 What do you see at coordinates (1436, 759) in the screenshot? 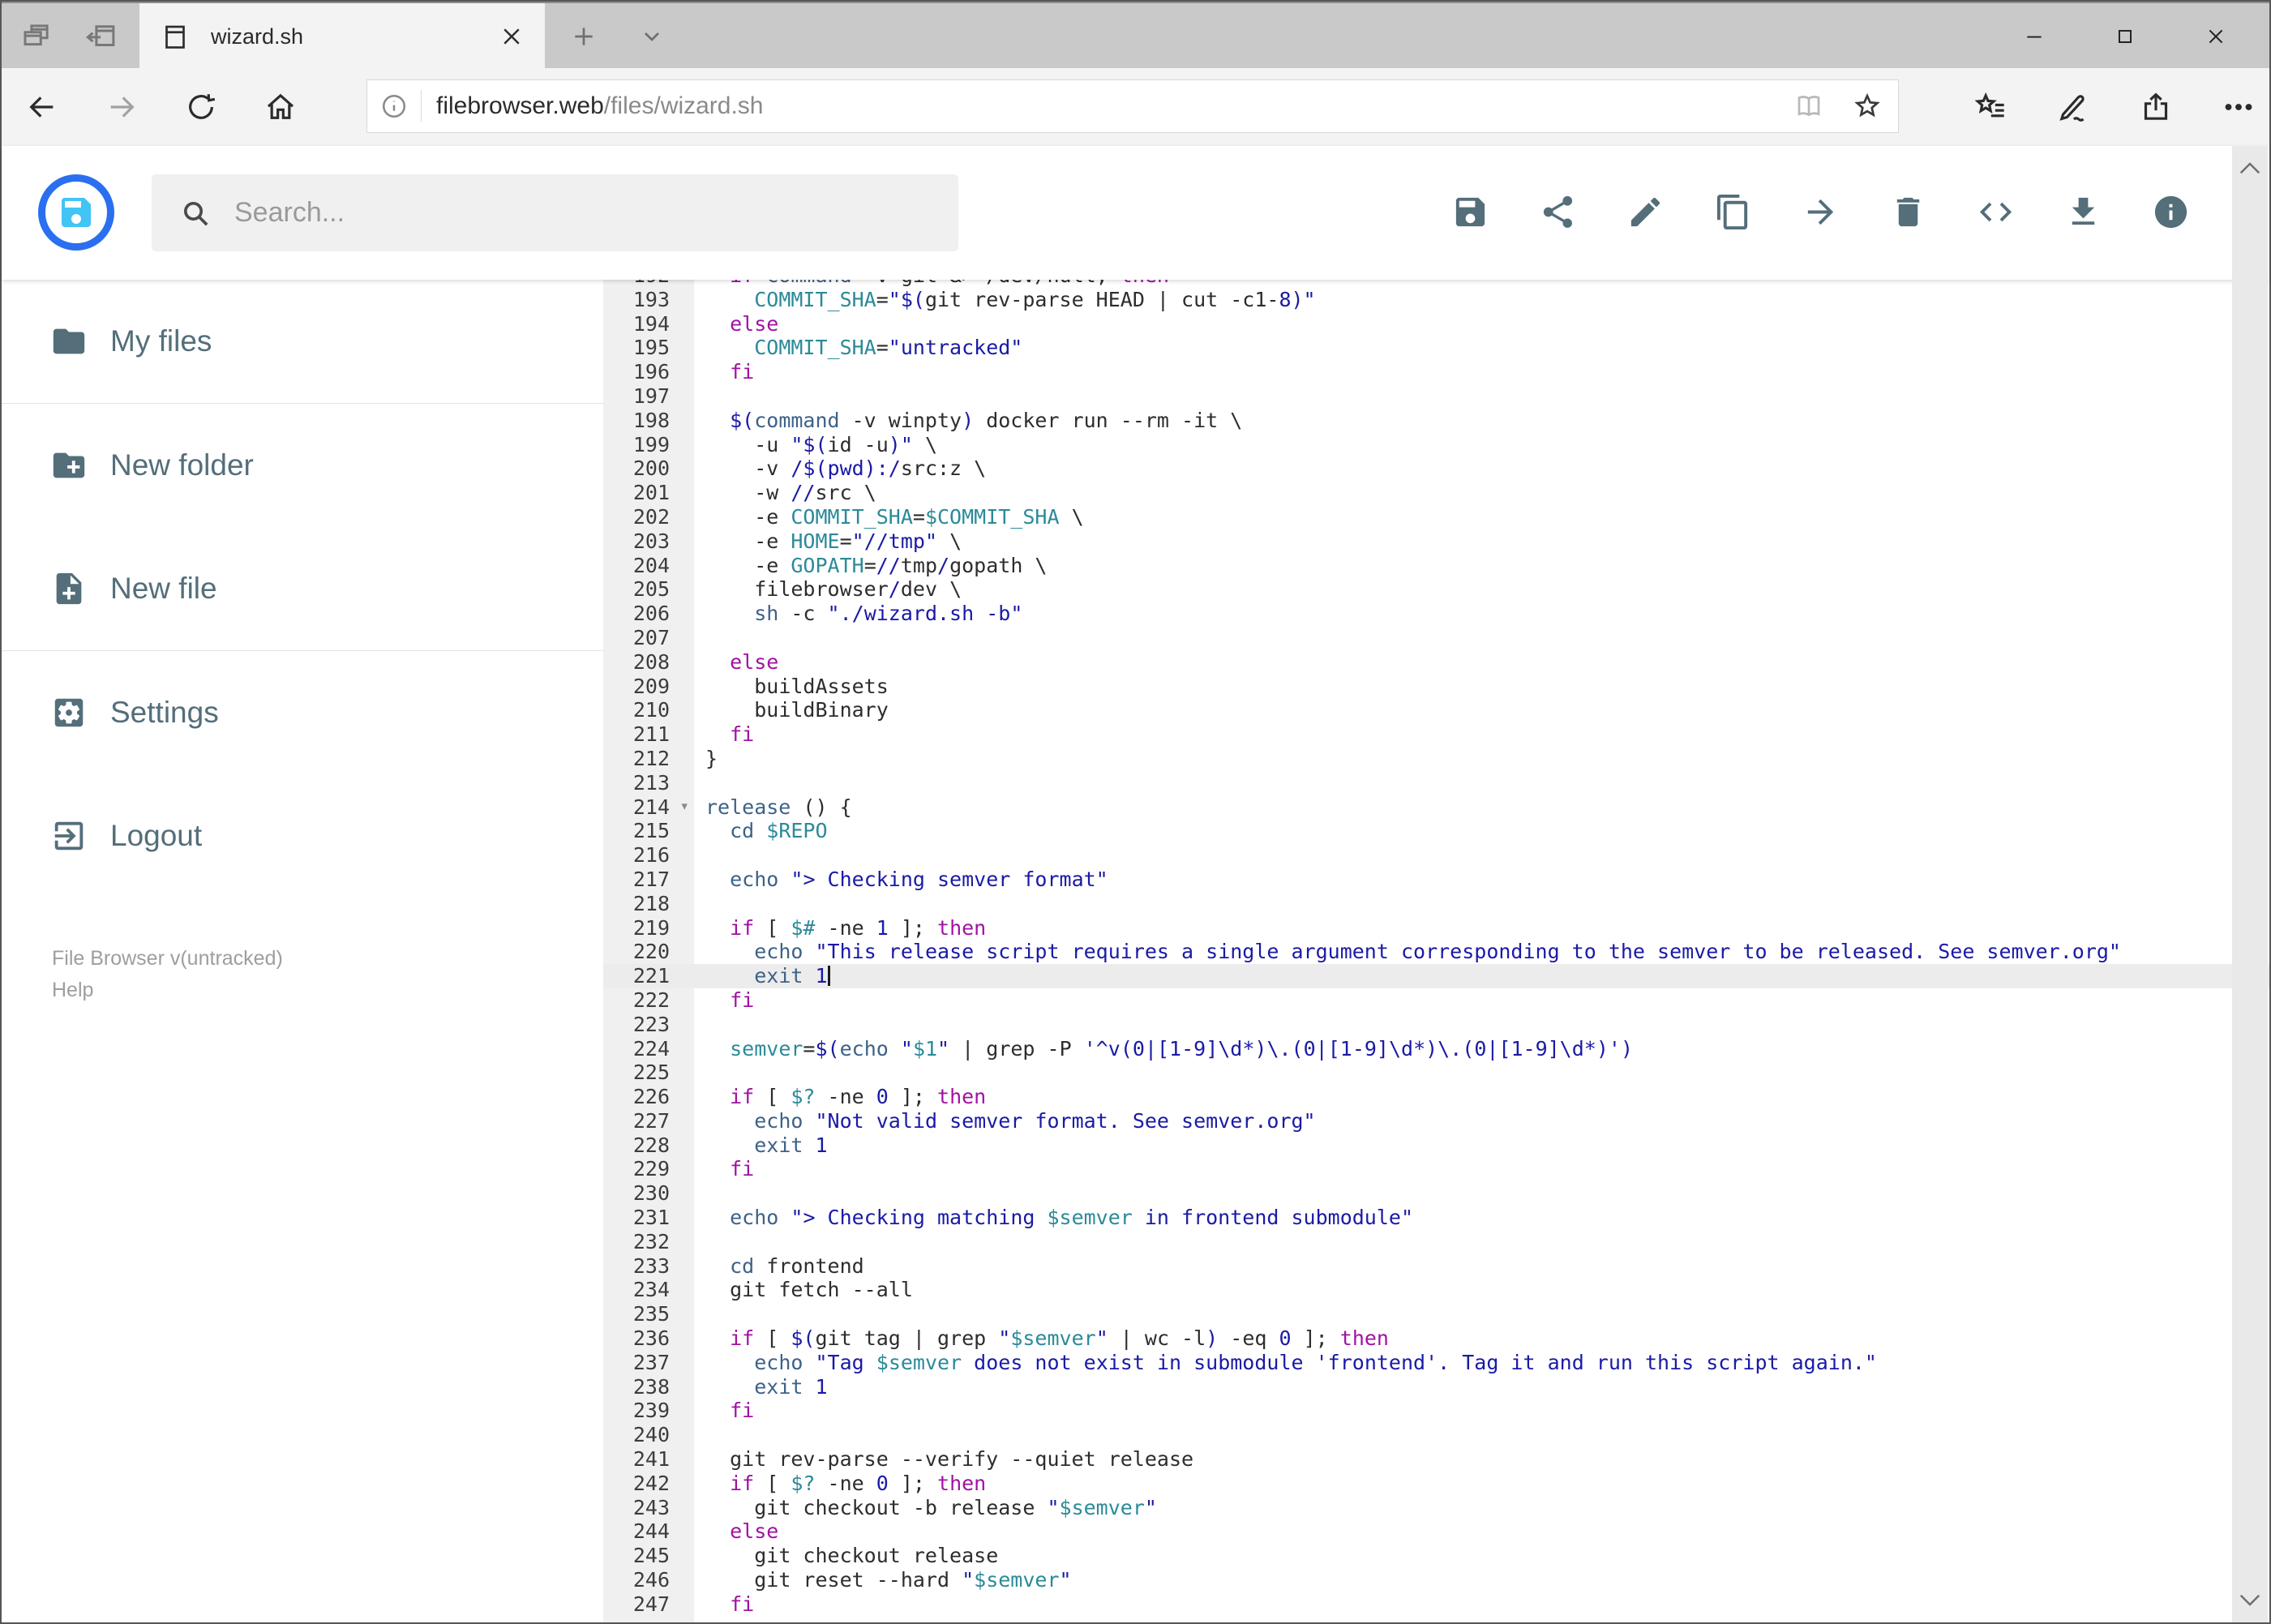
I see `code-line-212: 212}` at bounding box center [1436, 759].